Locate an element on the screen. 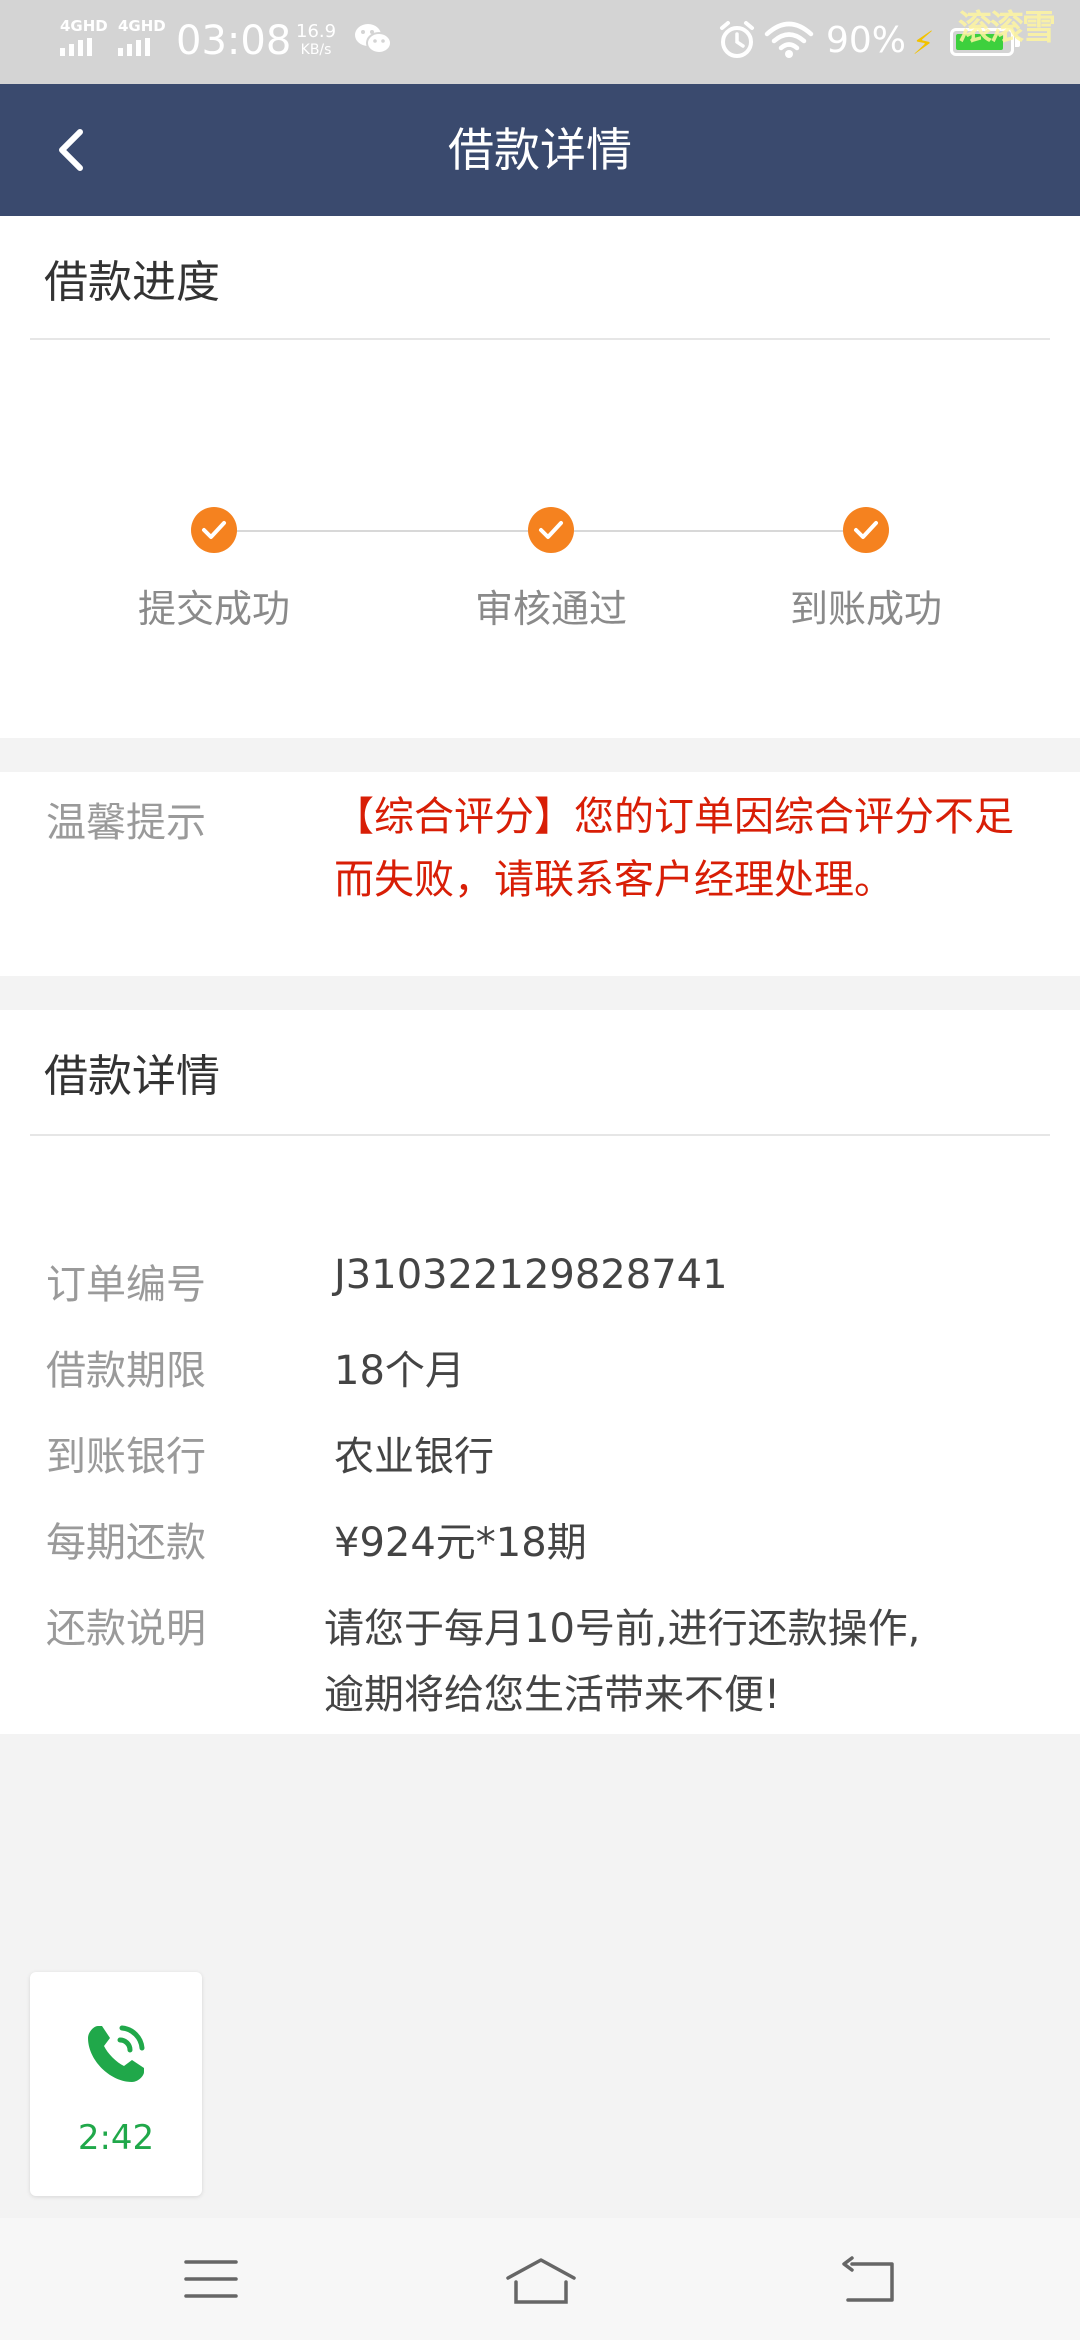 The height and width of the screenshot is (2340, 1080). battery-percent: 90% is located at coordinates (866, 40).